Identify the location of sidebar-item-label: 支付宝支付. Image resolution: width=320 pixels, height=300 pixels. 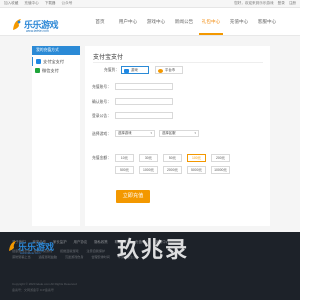
(53, 61).